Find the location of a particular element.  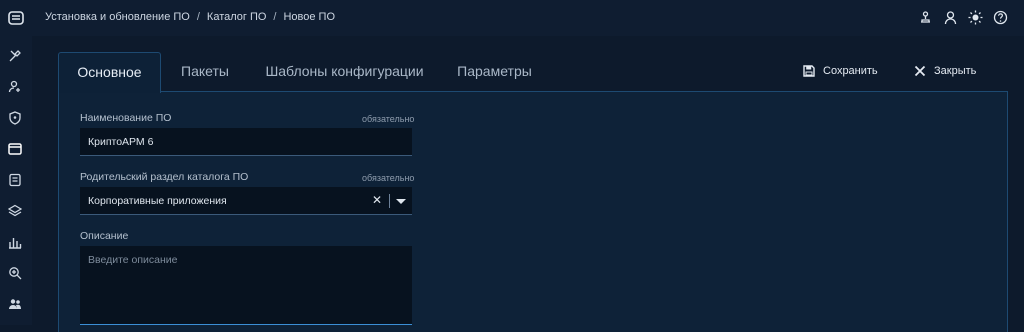

document-icon is located at coordinates (16, 181).